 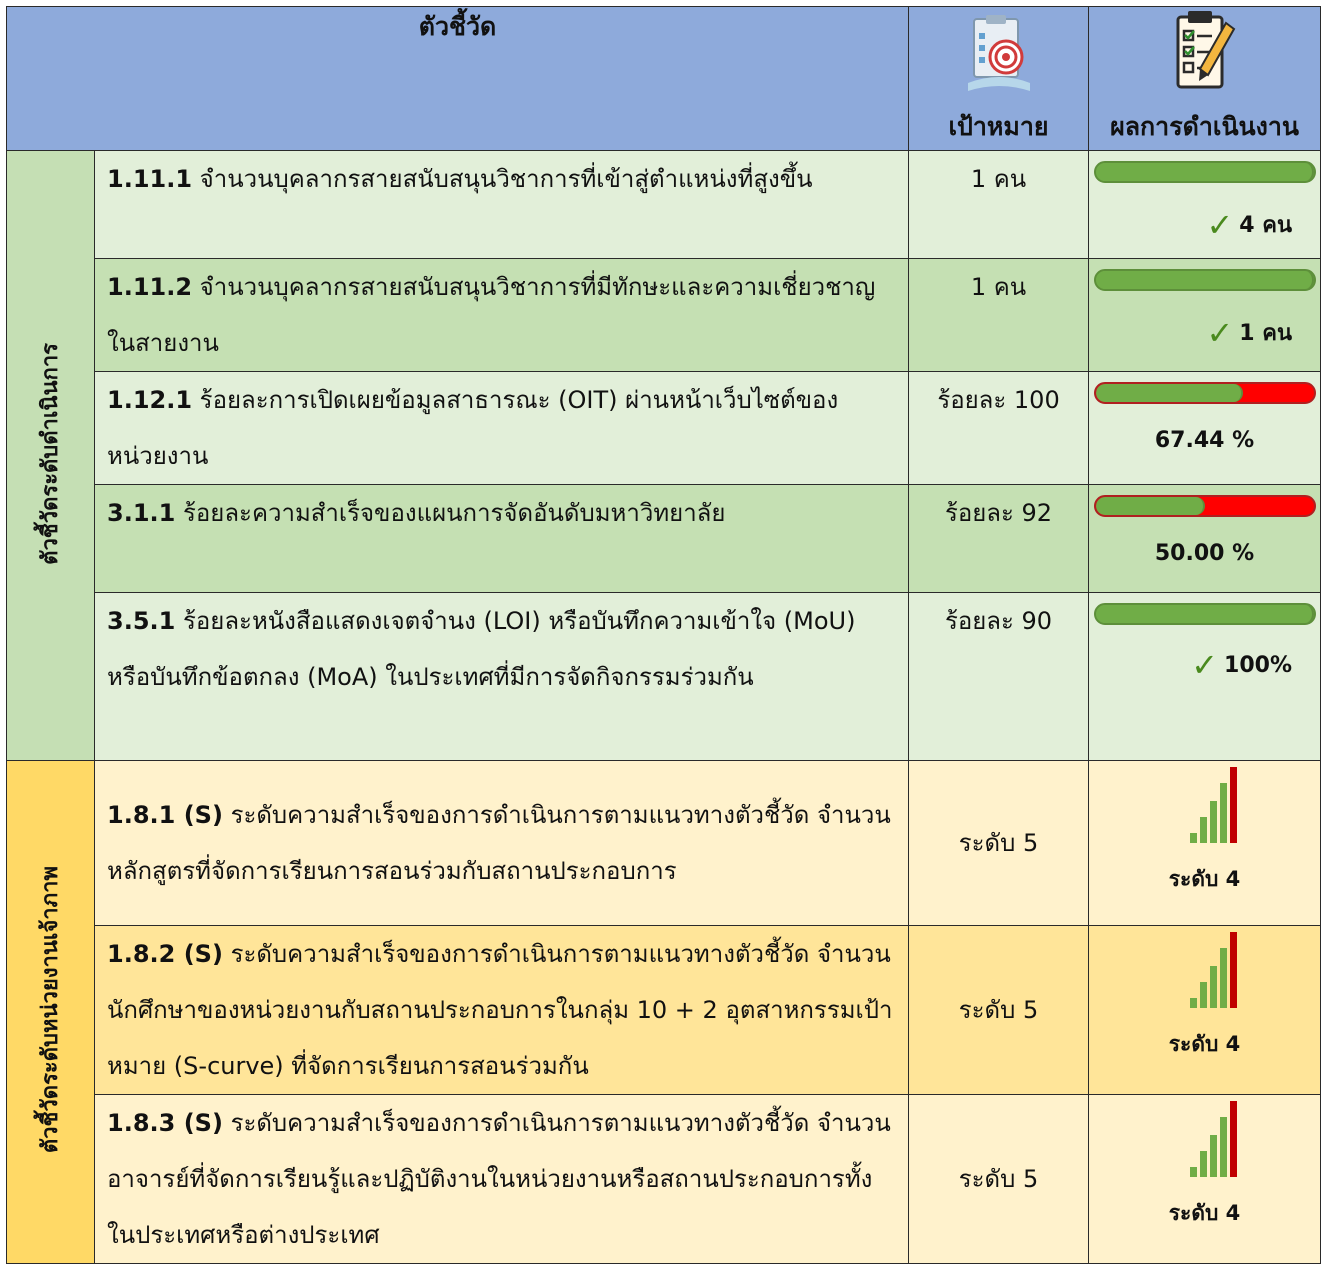 What do you see at coordinates (1204, 126) in the screenshot?
I see `result-header-label: ผลการดำเนินงาน` at bounding box center [1204, 126].